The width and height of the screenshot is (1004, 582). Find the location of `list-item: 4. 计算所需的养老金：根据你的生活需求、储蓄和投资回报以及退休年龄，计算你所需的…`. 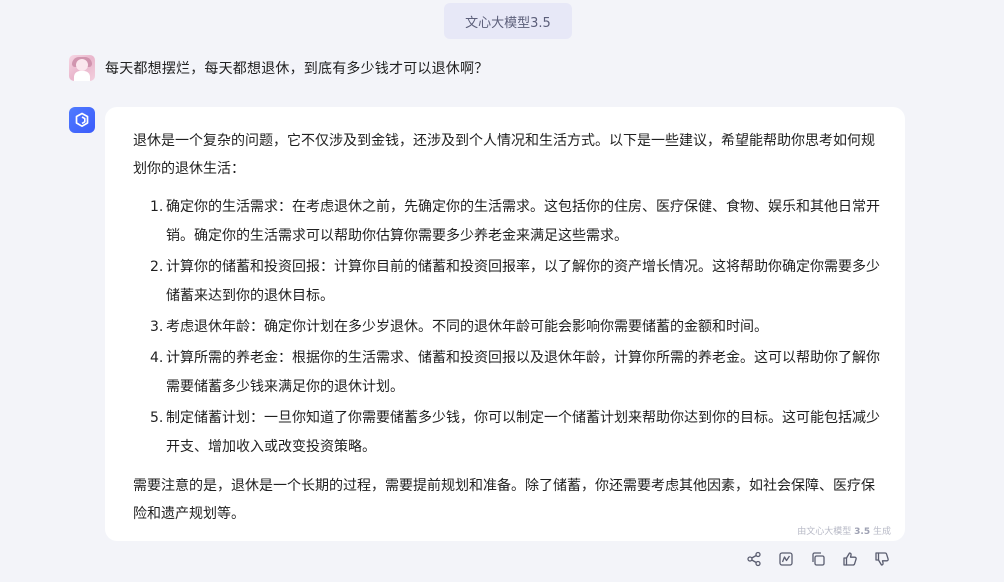

list-item: 4. 计算所需的养老金：根据你的生活需求、储蓄和投资回报以及退休年龄，计算你所需的… is located at coordinates (515, 372).